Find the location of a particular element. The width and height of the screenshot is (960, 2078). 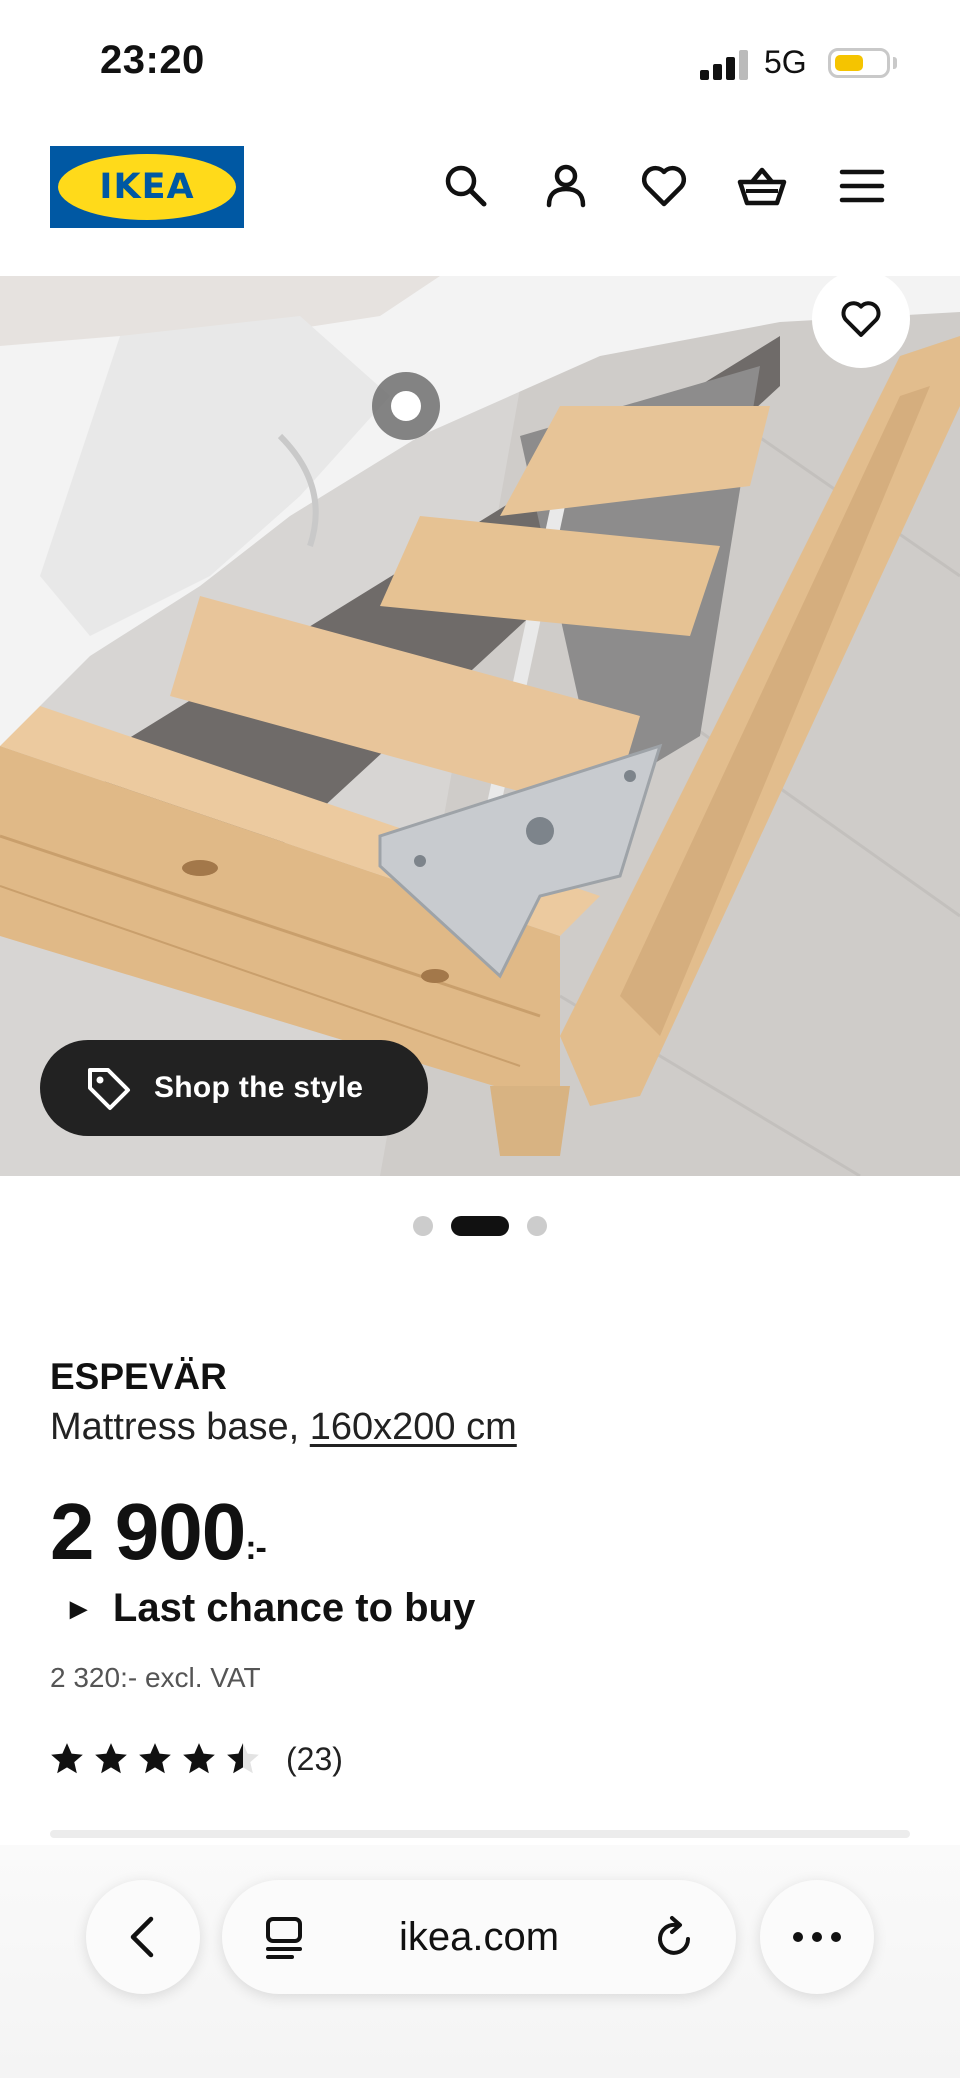

address-bar: ikea.com is located at coordinates (479, 1937).